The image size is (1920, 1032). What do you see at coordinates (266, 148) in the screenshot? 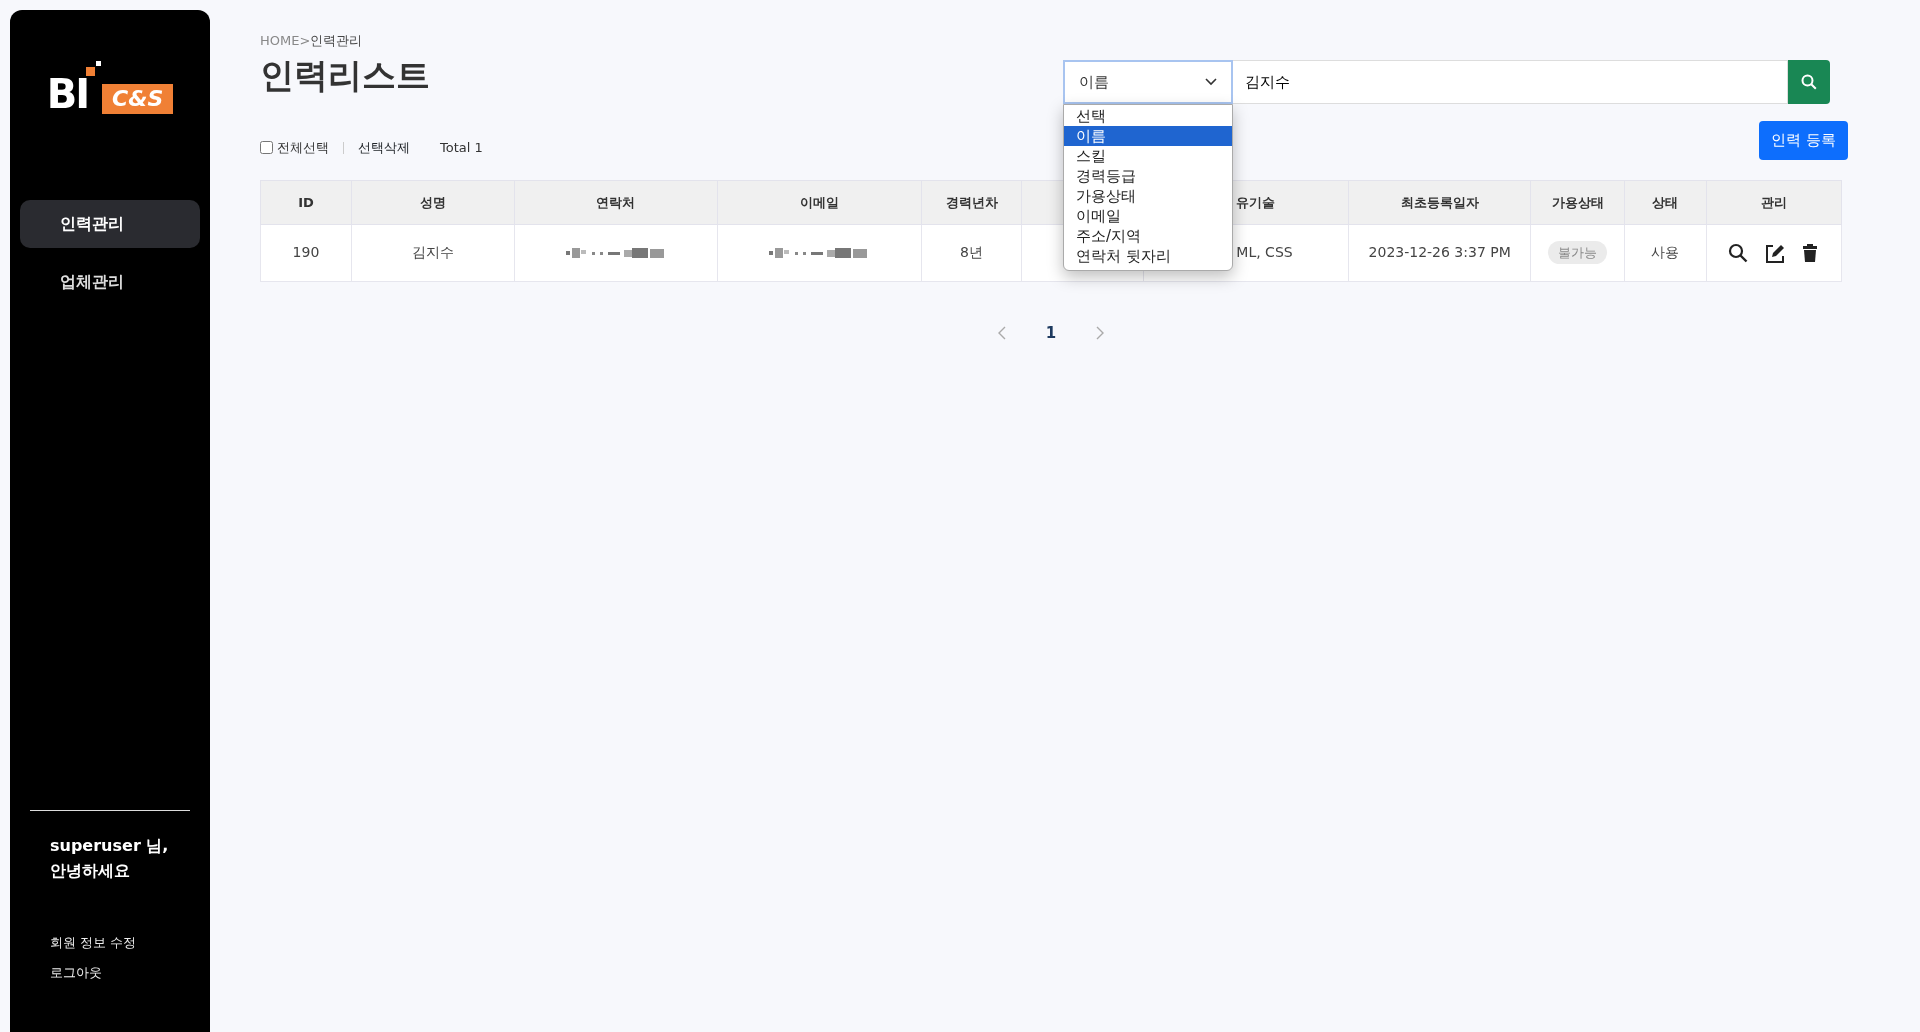
I see `select-all-checkbox` at bounding box center [266, 148].